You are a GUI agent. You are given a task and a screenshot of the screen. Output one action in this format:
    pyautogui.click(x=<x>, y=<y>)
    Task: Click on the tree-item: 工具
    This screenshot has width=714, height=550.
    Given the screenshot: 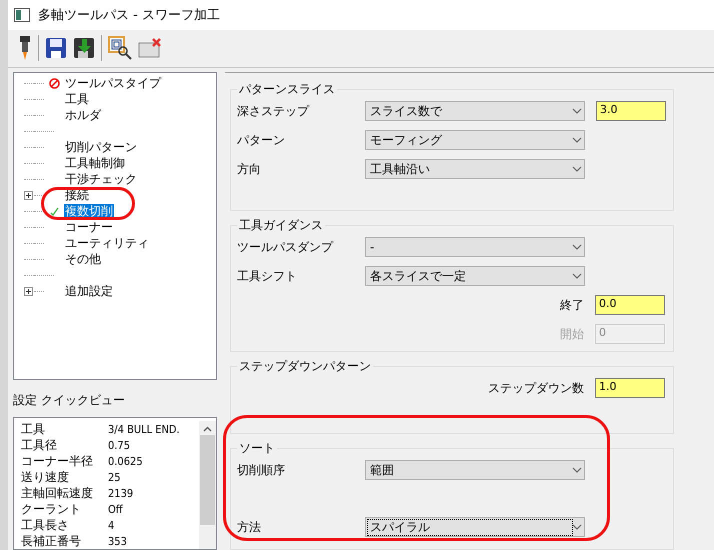 What is the action you would take?
    pyautogui.click(x=77, y=99)
    